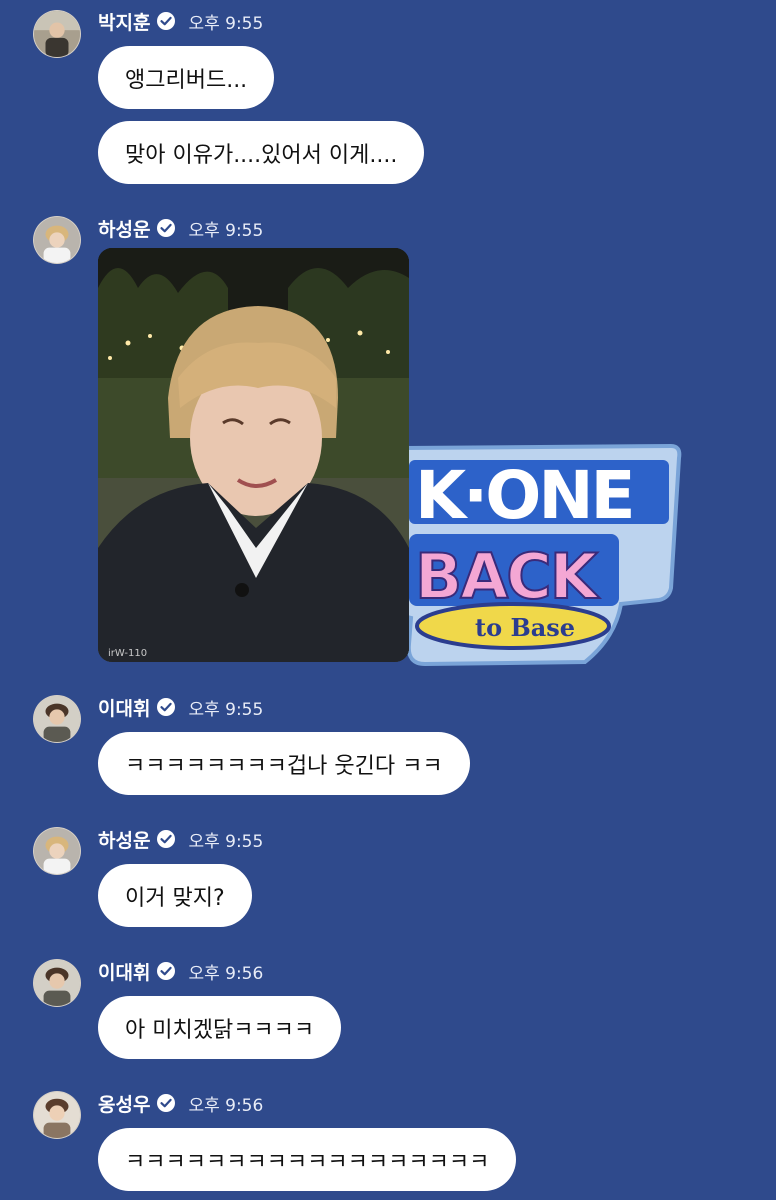 The height and width of the screenshot is (1200, 776). What do you see at coordinates (535, 554) in the screenshot?
I see `sticker-image: K·ONE BACK to Base` at bounding box center [535, 554].